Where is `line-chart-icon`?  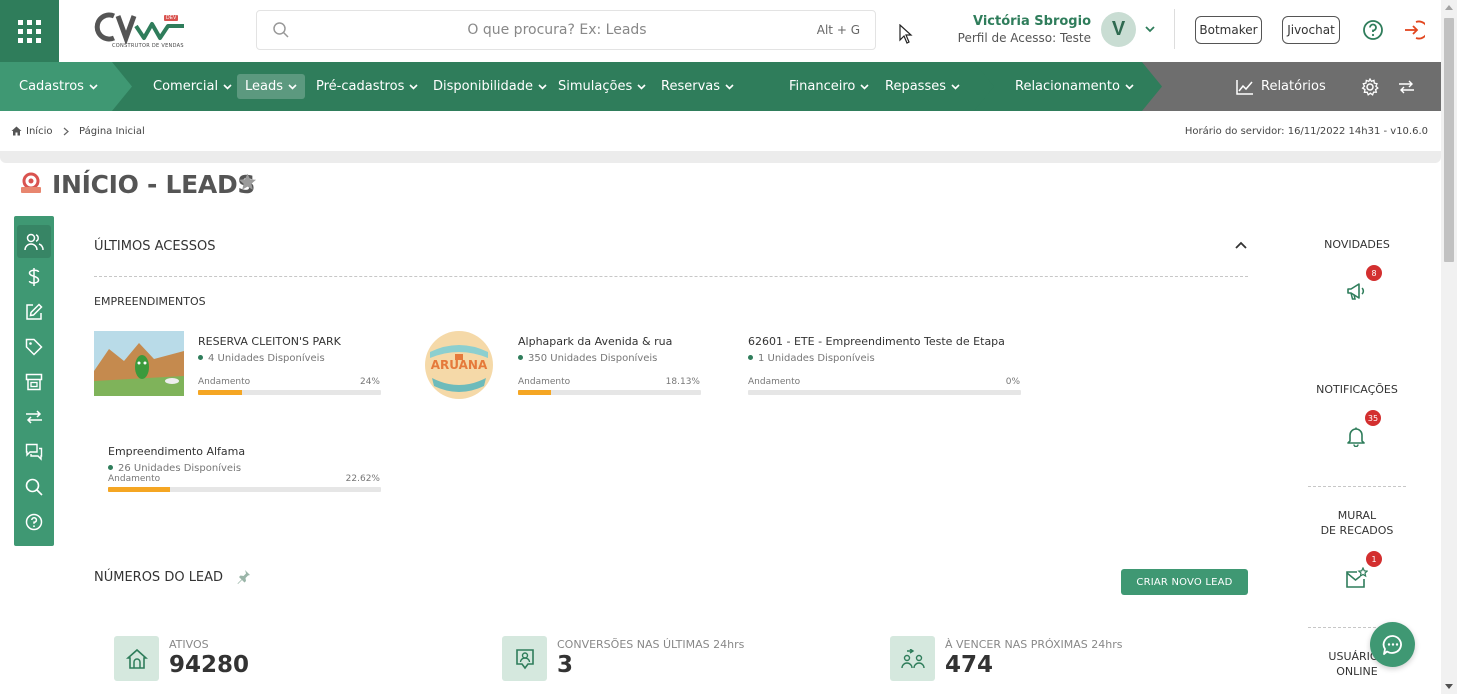 line-chart-icon is located at coordinates (1244, 87).